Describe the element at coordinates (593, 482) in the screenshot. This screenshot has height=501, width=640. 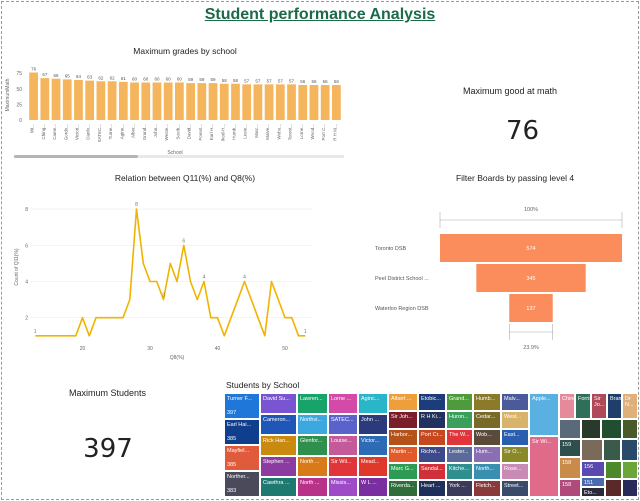
I see `treemap-tile: 151` at that location.